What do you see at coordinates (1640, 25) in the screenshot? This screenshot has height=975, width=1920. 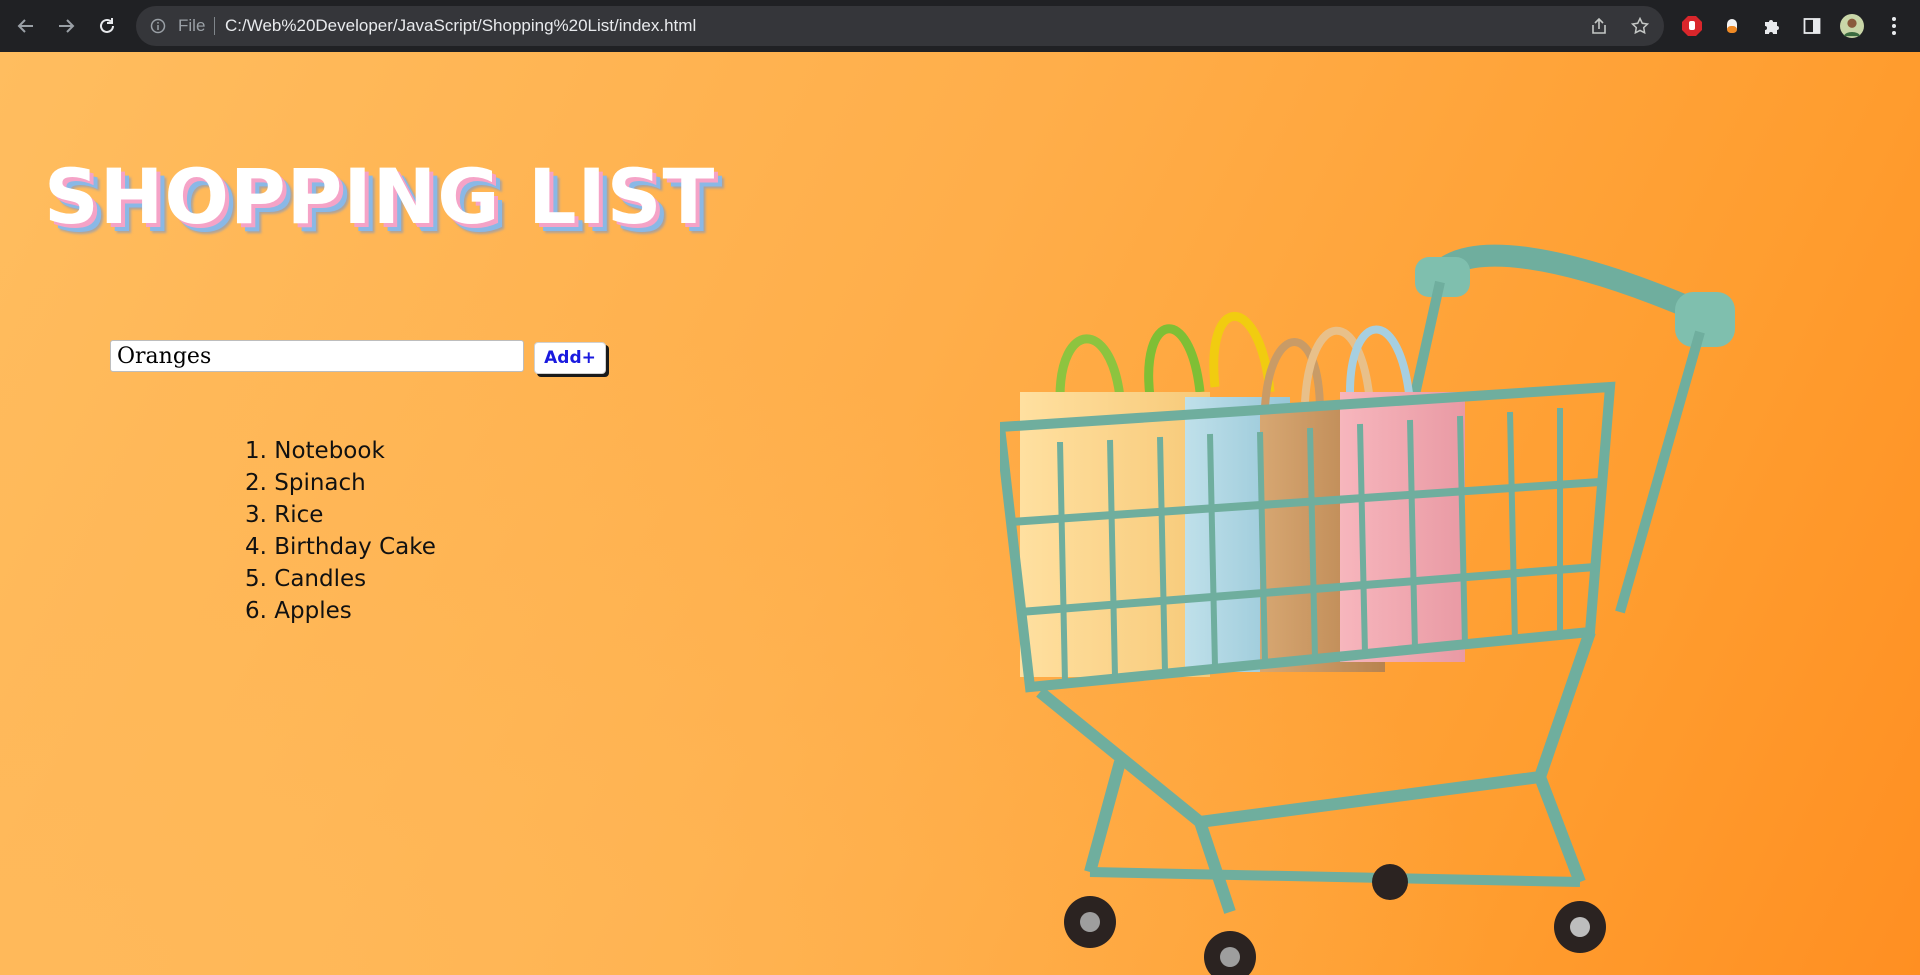 I see `star-icon` at bounding box center [1640, 25].